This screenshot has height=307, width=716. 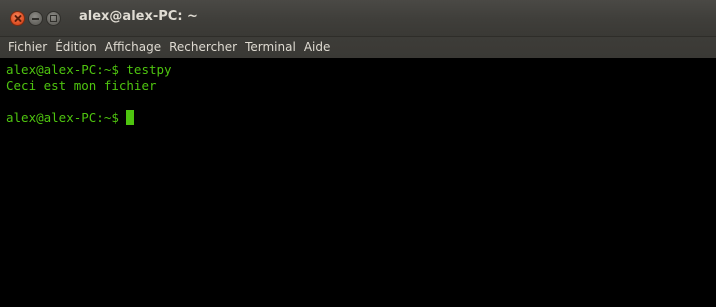 What do you see at coordinates (17, 18) in the screenshot?
I see `close-icon` at bounding box center [17, 18].